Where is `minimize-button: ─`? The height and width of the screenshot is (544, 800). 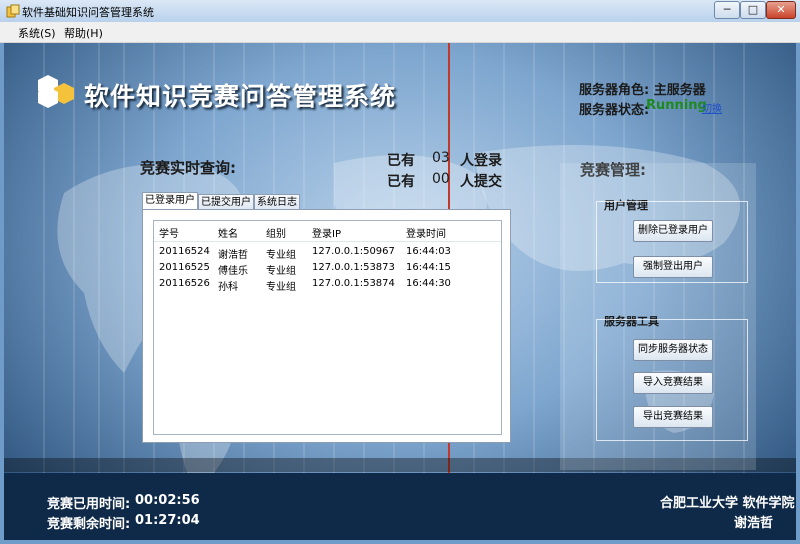
minimize-button: ─ is located at coordinates (727, 10).